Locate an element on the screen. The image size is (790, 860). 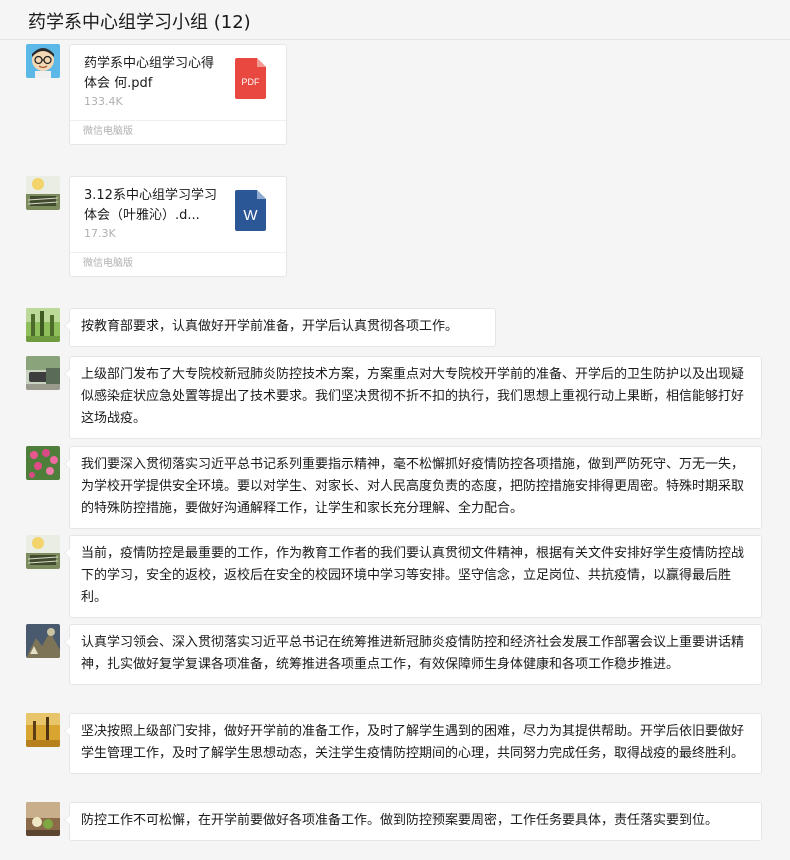
chat-title: 药学系中心组学习小组 (12) is located at coordinates (139, 22).